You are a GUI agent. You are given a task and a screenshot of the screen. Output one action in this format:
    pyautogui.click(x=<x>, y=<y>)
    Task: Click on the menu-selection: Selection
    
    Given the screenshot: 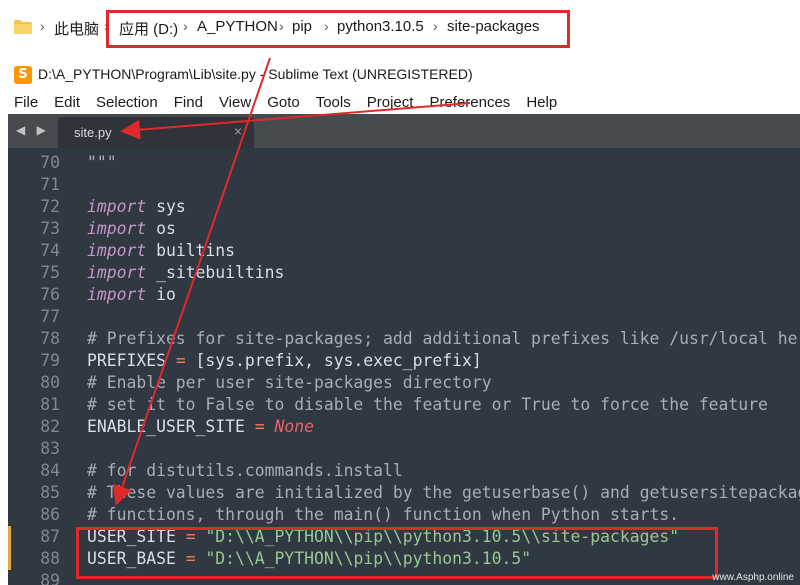 What is the action you would take?
    pyautogui.click(x=127, y=102)
    